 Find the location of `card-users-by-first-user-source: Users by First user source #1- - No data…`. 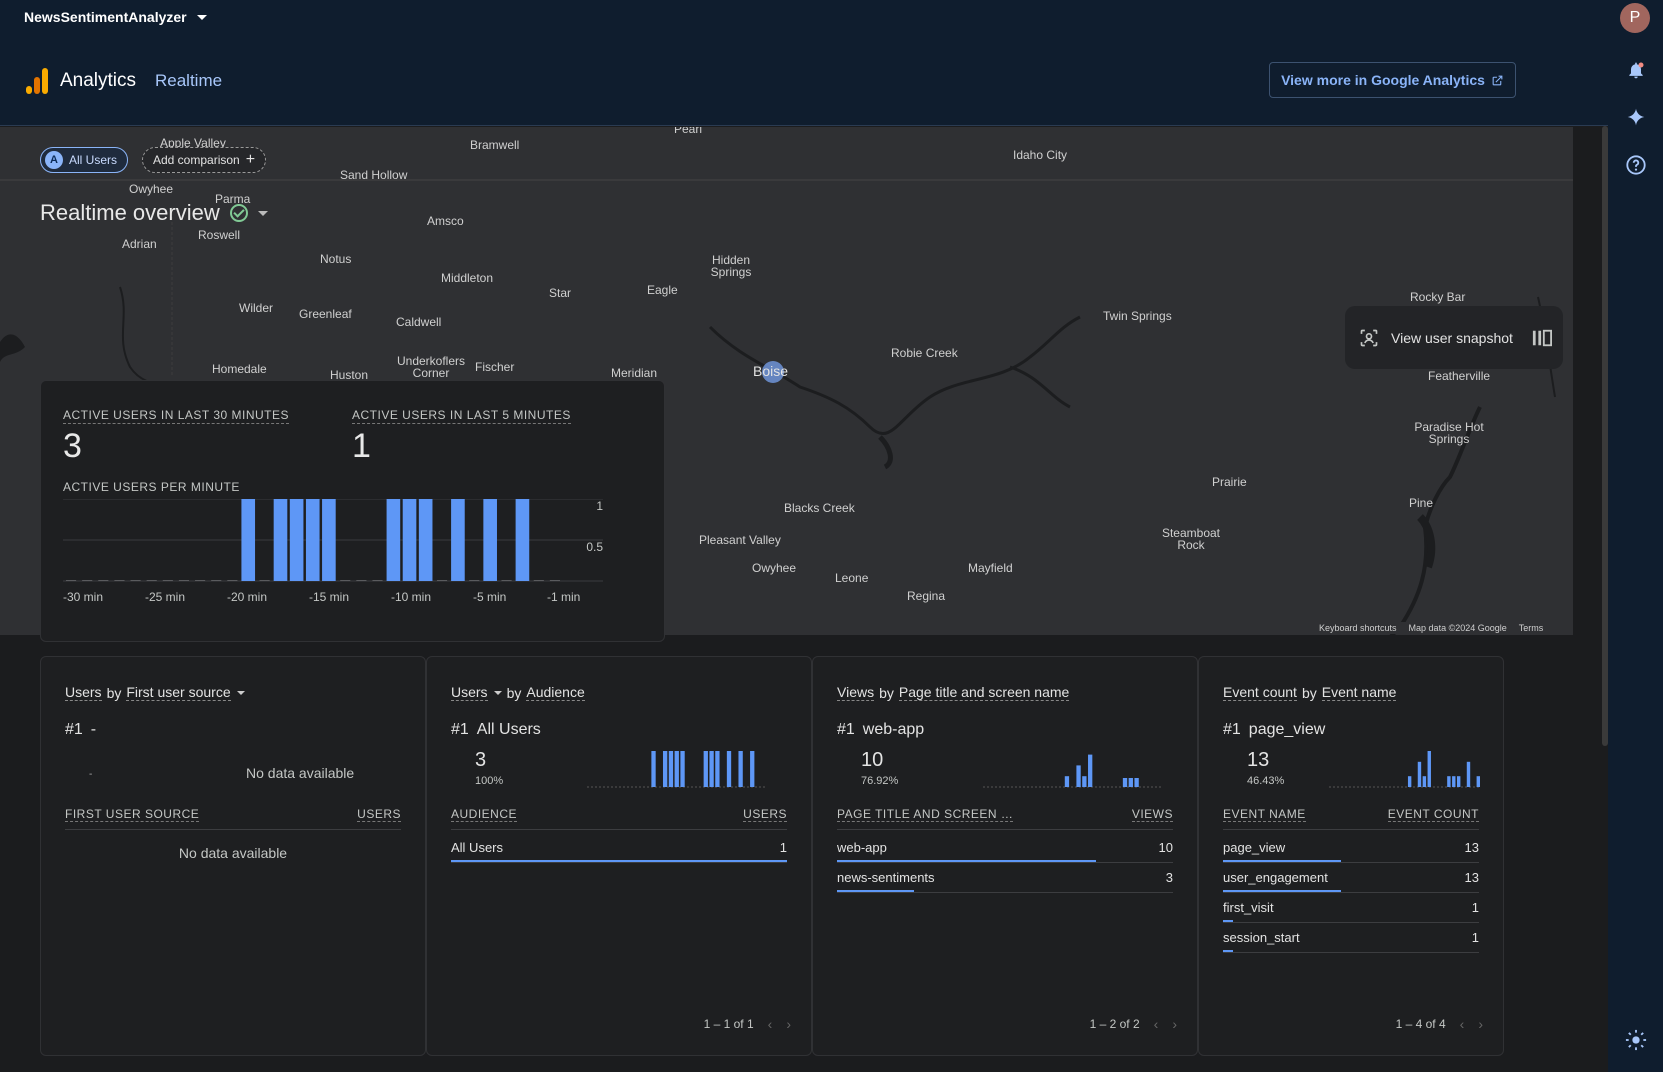

card-users-by-first-user-source: Users by First user source #1- - No data… is located at coordinates (233, 856).